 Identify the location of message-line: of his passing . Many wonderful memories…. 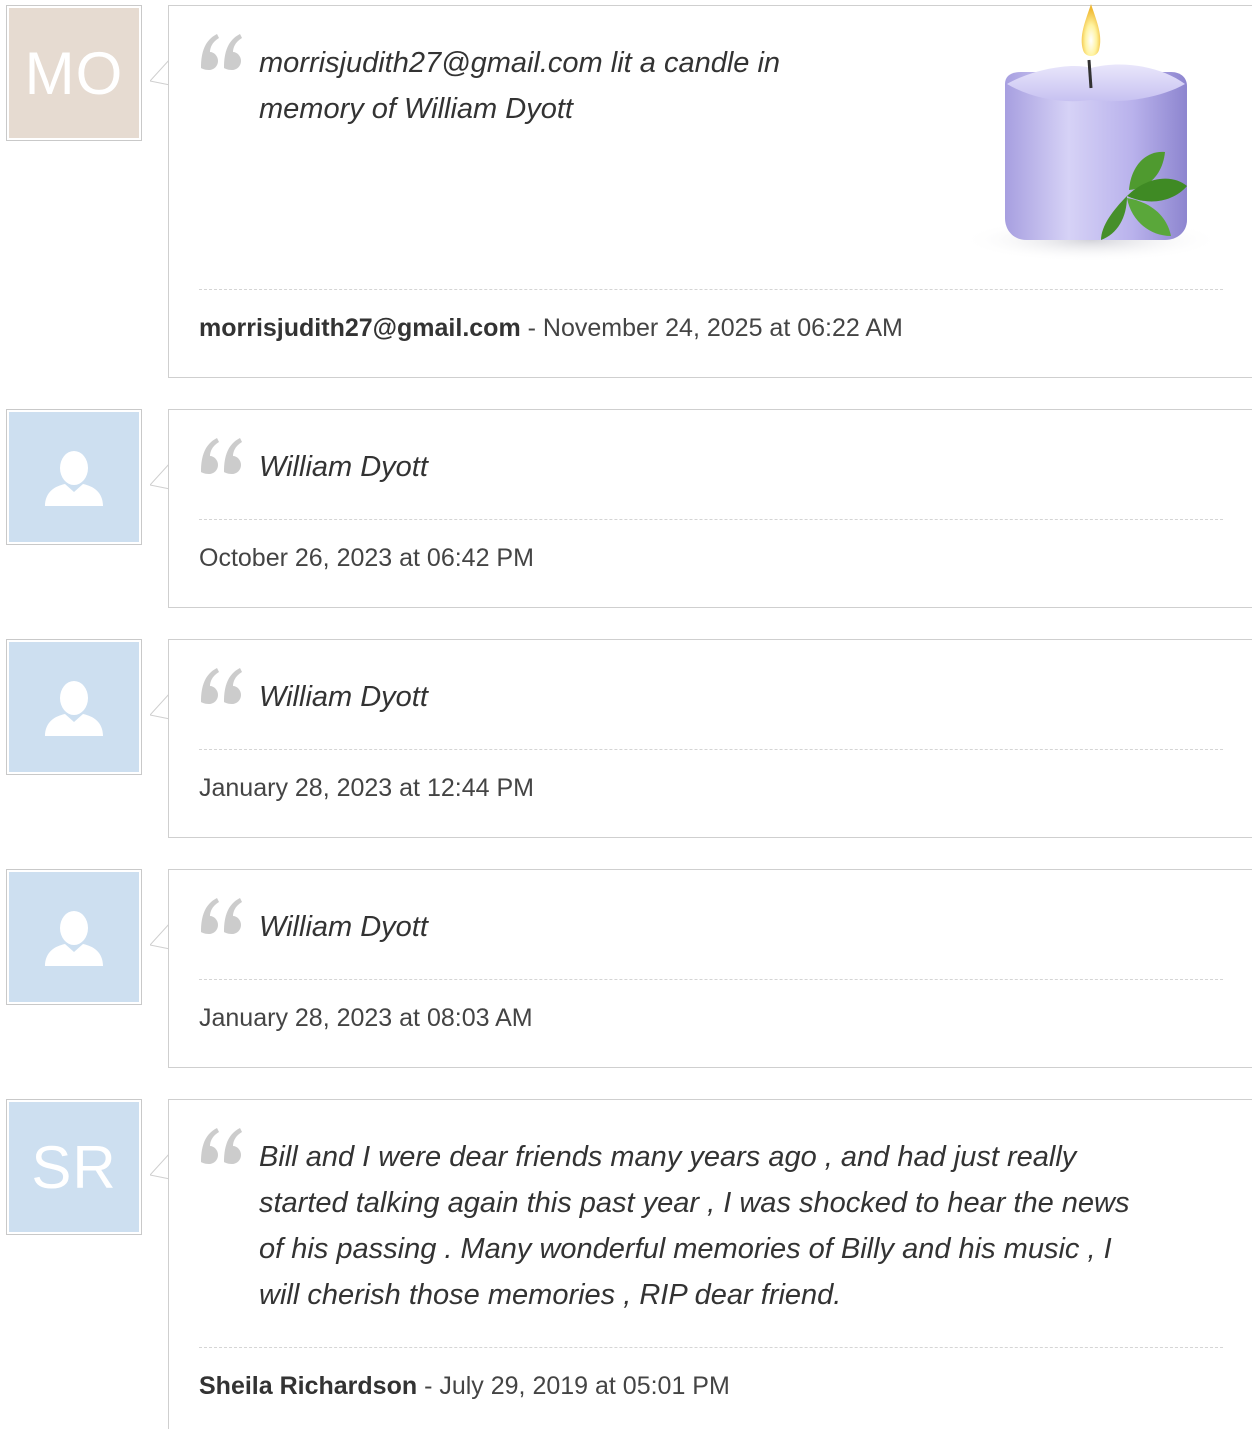
(685, 1249).